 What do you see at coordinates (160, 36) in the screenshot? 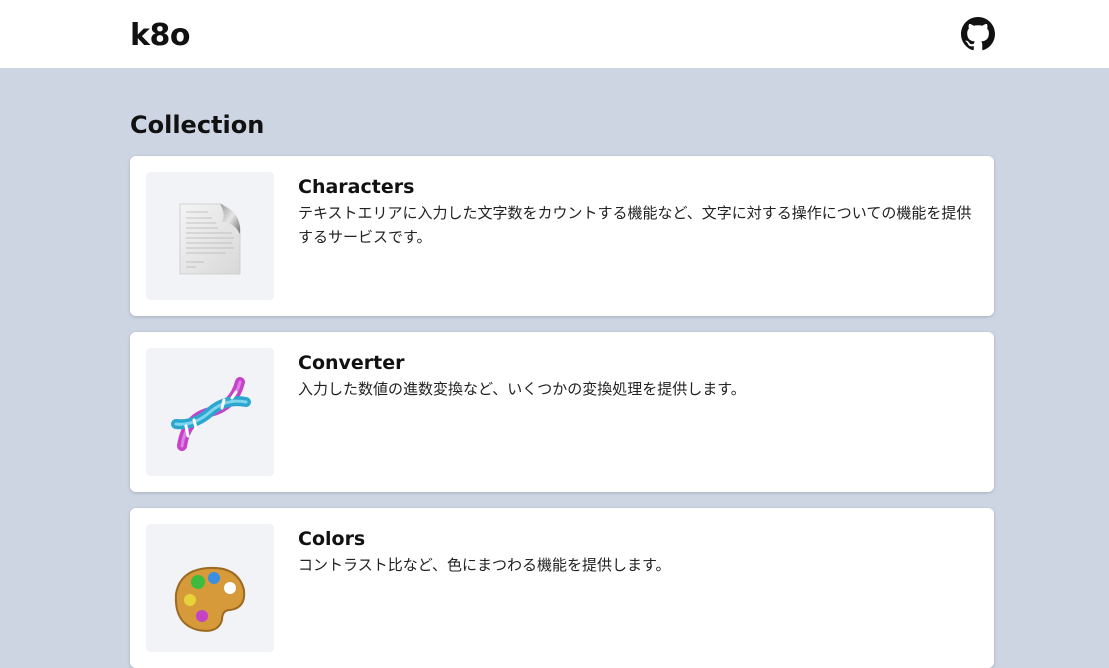
I see `site-logo: k8o` at bounding box center [160, 36].